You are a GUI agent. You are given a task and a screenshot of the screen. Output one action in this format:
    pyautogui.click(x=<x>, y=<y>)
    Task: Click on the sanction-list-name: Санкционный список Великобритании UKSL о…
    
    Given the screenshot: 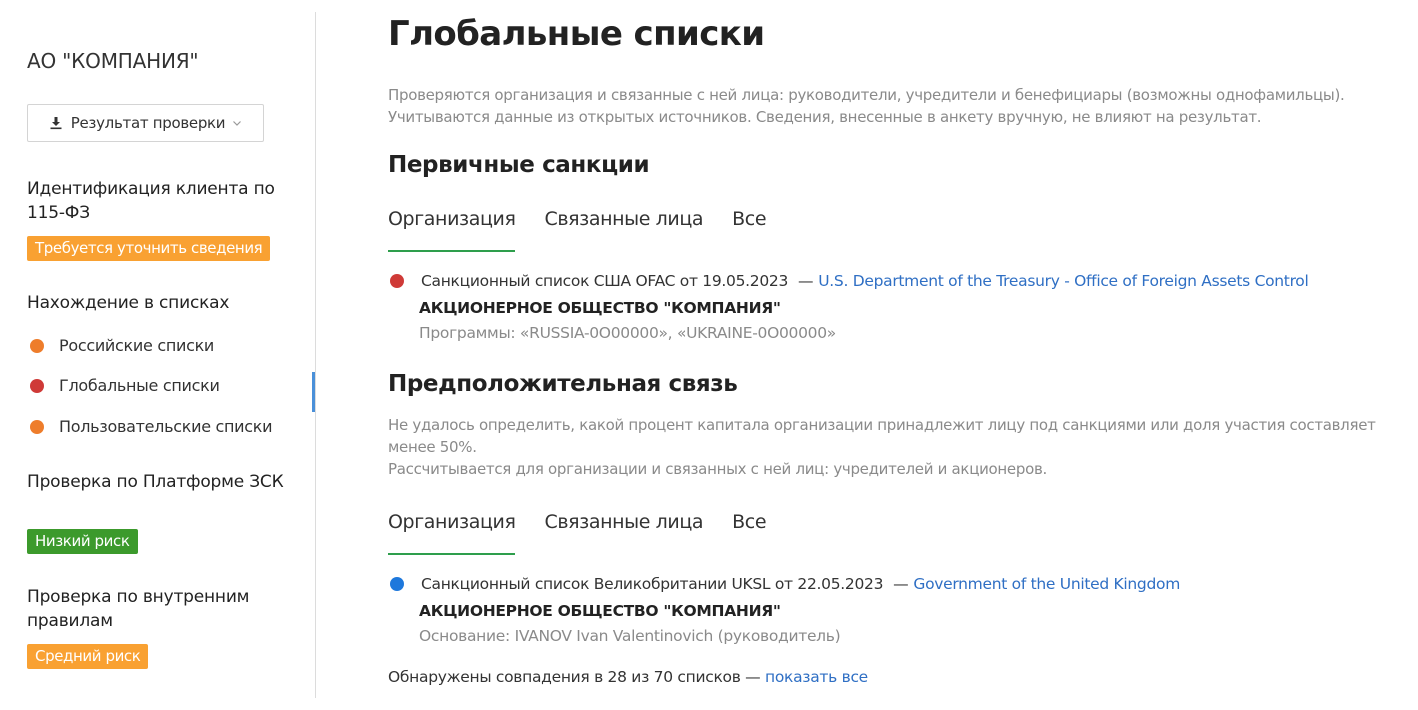 What is the action you would take?
    pyautogui.click(x=652, y=584)
    